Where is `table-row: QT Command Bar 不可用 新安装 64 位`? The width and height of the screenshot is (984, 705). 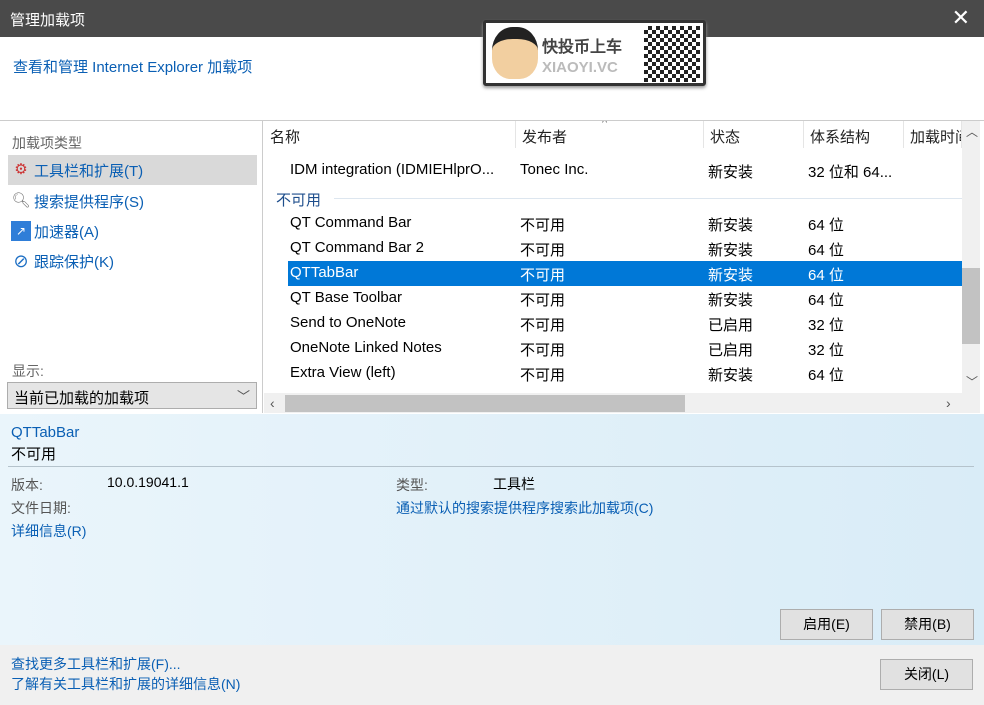 table-row: QT Command Bar 不可用 新安装 64 位 is located at coordinates (625, 223).